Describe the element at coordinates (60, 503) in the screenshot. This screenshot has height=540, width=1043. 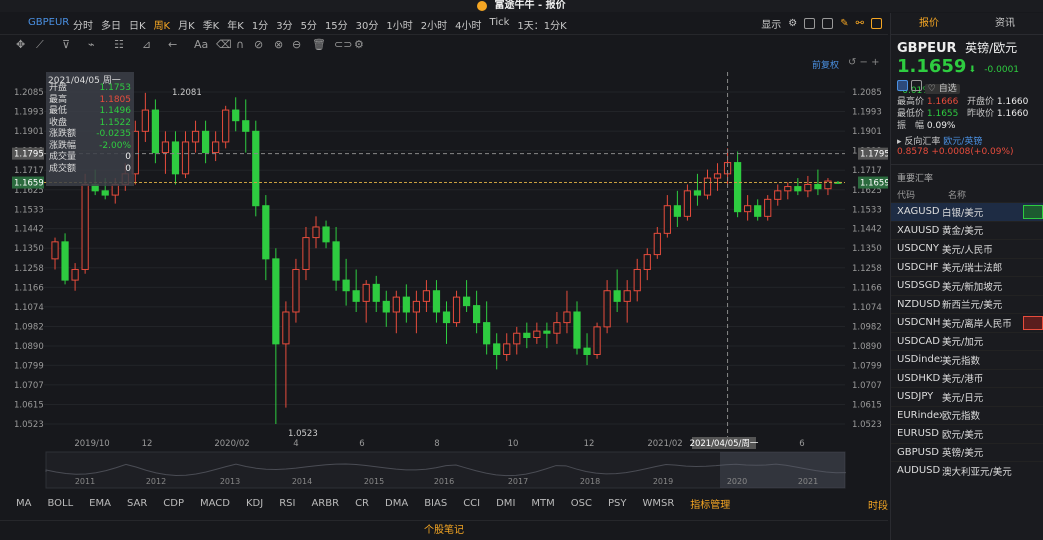
I see `indicator-button: BOLL` at that location.